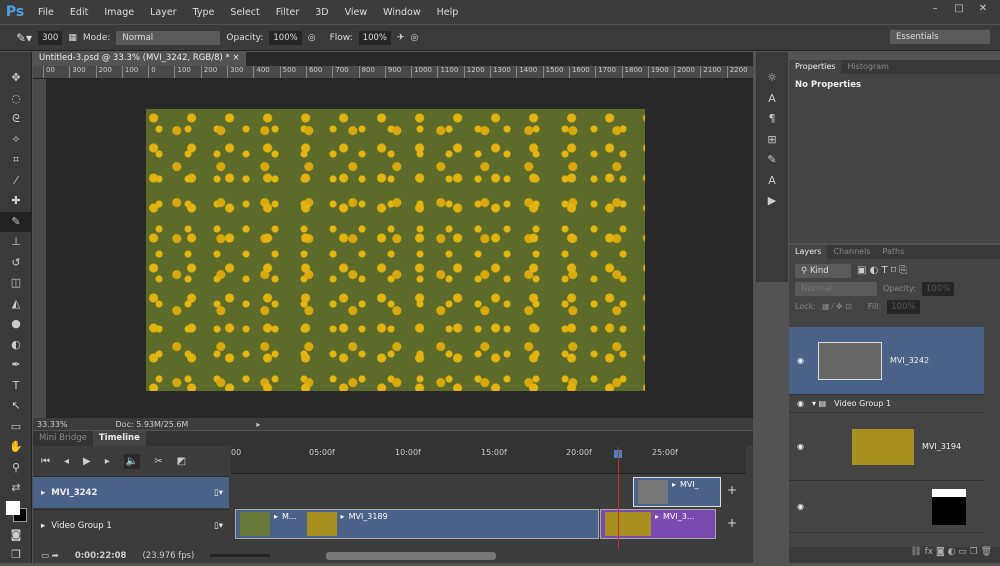  Describe the element at coordinates (401, 38) in the screenshot. I see `airbrush-icon: ✈` at that location.